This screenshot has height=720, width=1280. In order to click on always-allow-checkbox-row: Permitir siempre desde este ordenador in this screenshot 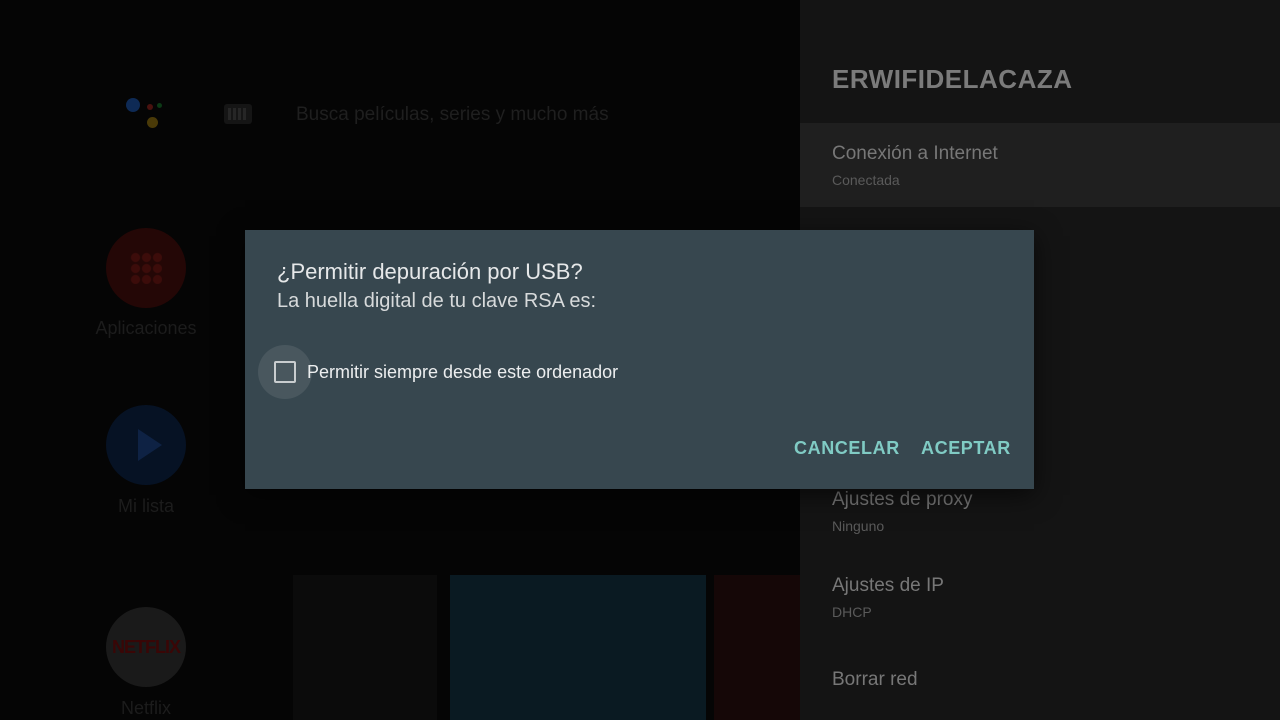, I will do `click(438, 372)`.